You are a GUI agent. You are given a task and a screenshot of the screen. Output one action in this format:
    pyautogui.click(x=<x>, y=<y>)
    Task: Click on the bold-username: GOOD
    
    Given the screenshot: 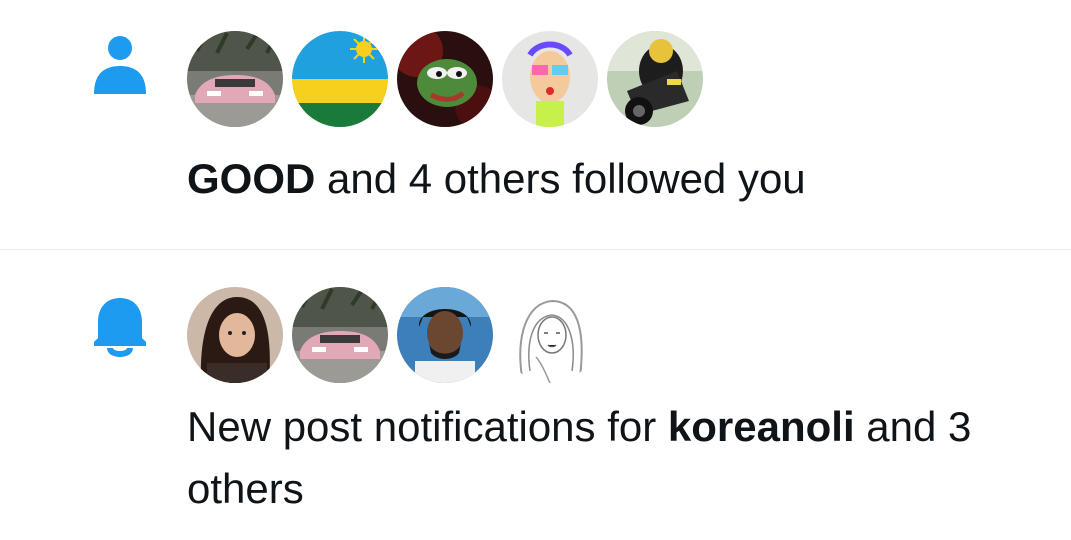 What is the action you would take?
    pyautogui.click(x=251, y=178)
    